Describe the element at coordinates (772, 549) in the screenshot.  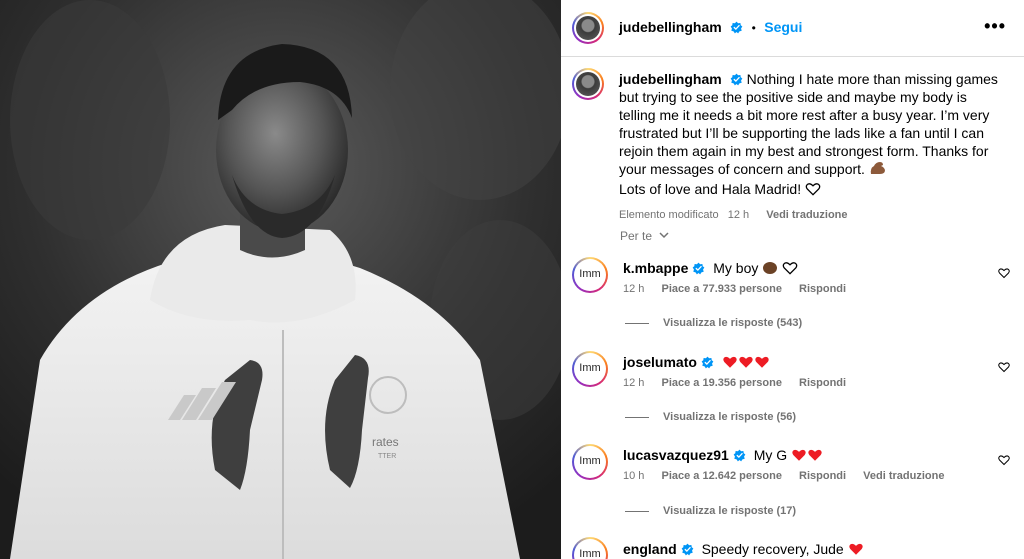
I see `comment-body: Speedy recovery, Jude` at that location.